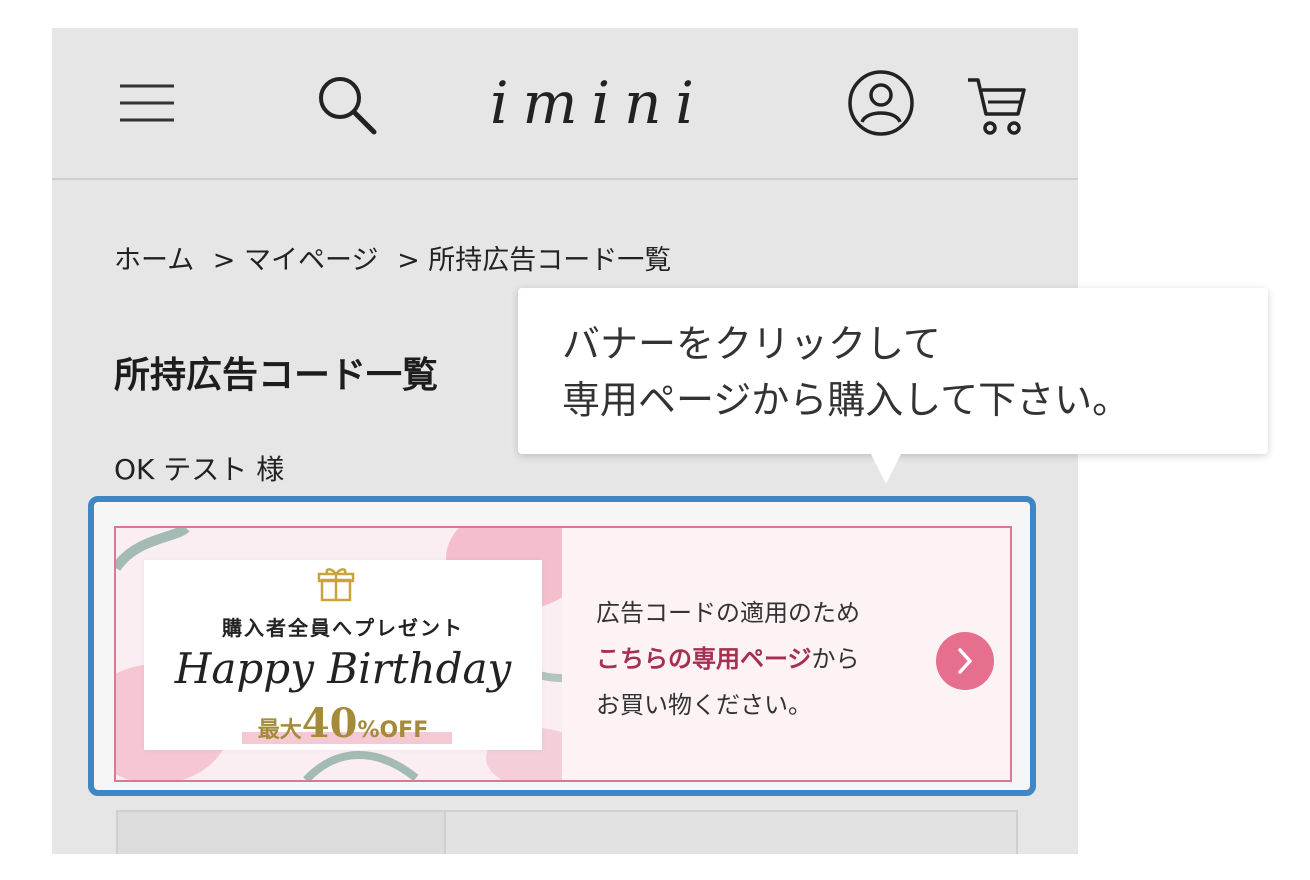  I want to click on site-header: imini, so click(565, 104).